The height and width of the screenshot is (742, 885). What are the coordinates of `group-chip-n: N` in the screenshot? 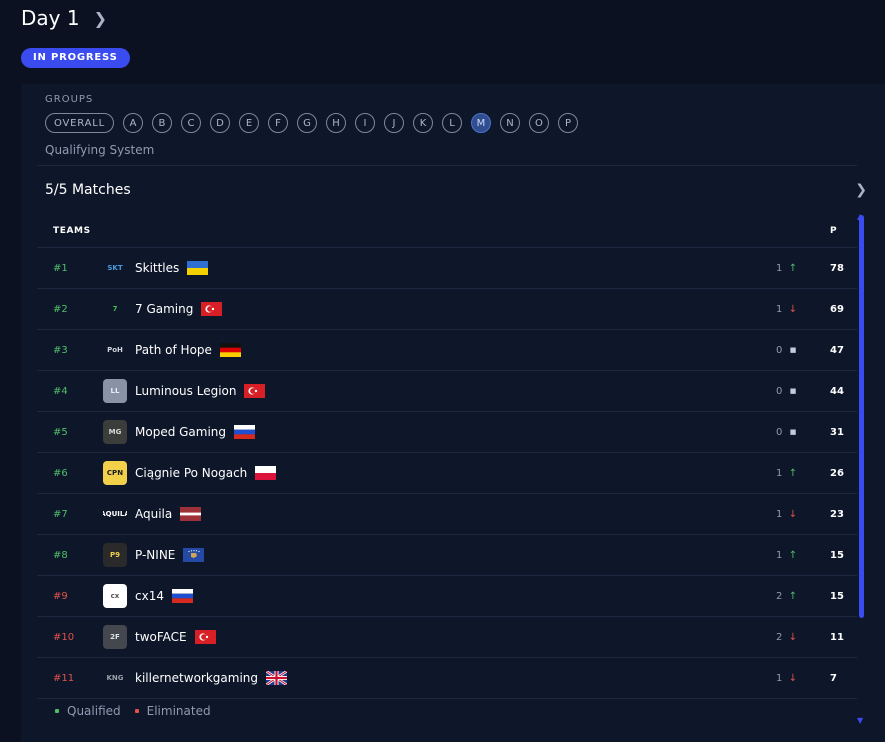 It's located at (509, 123).